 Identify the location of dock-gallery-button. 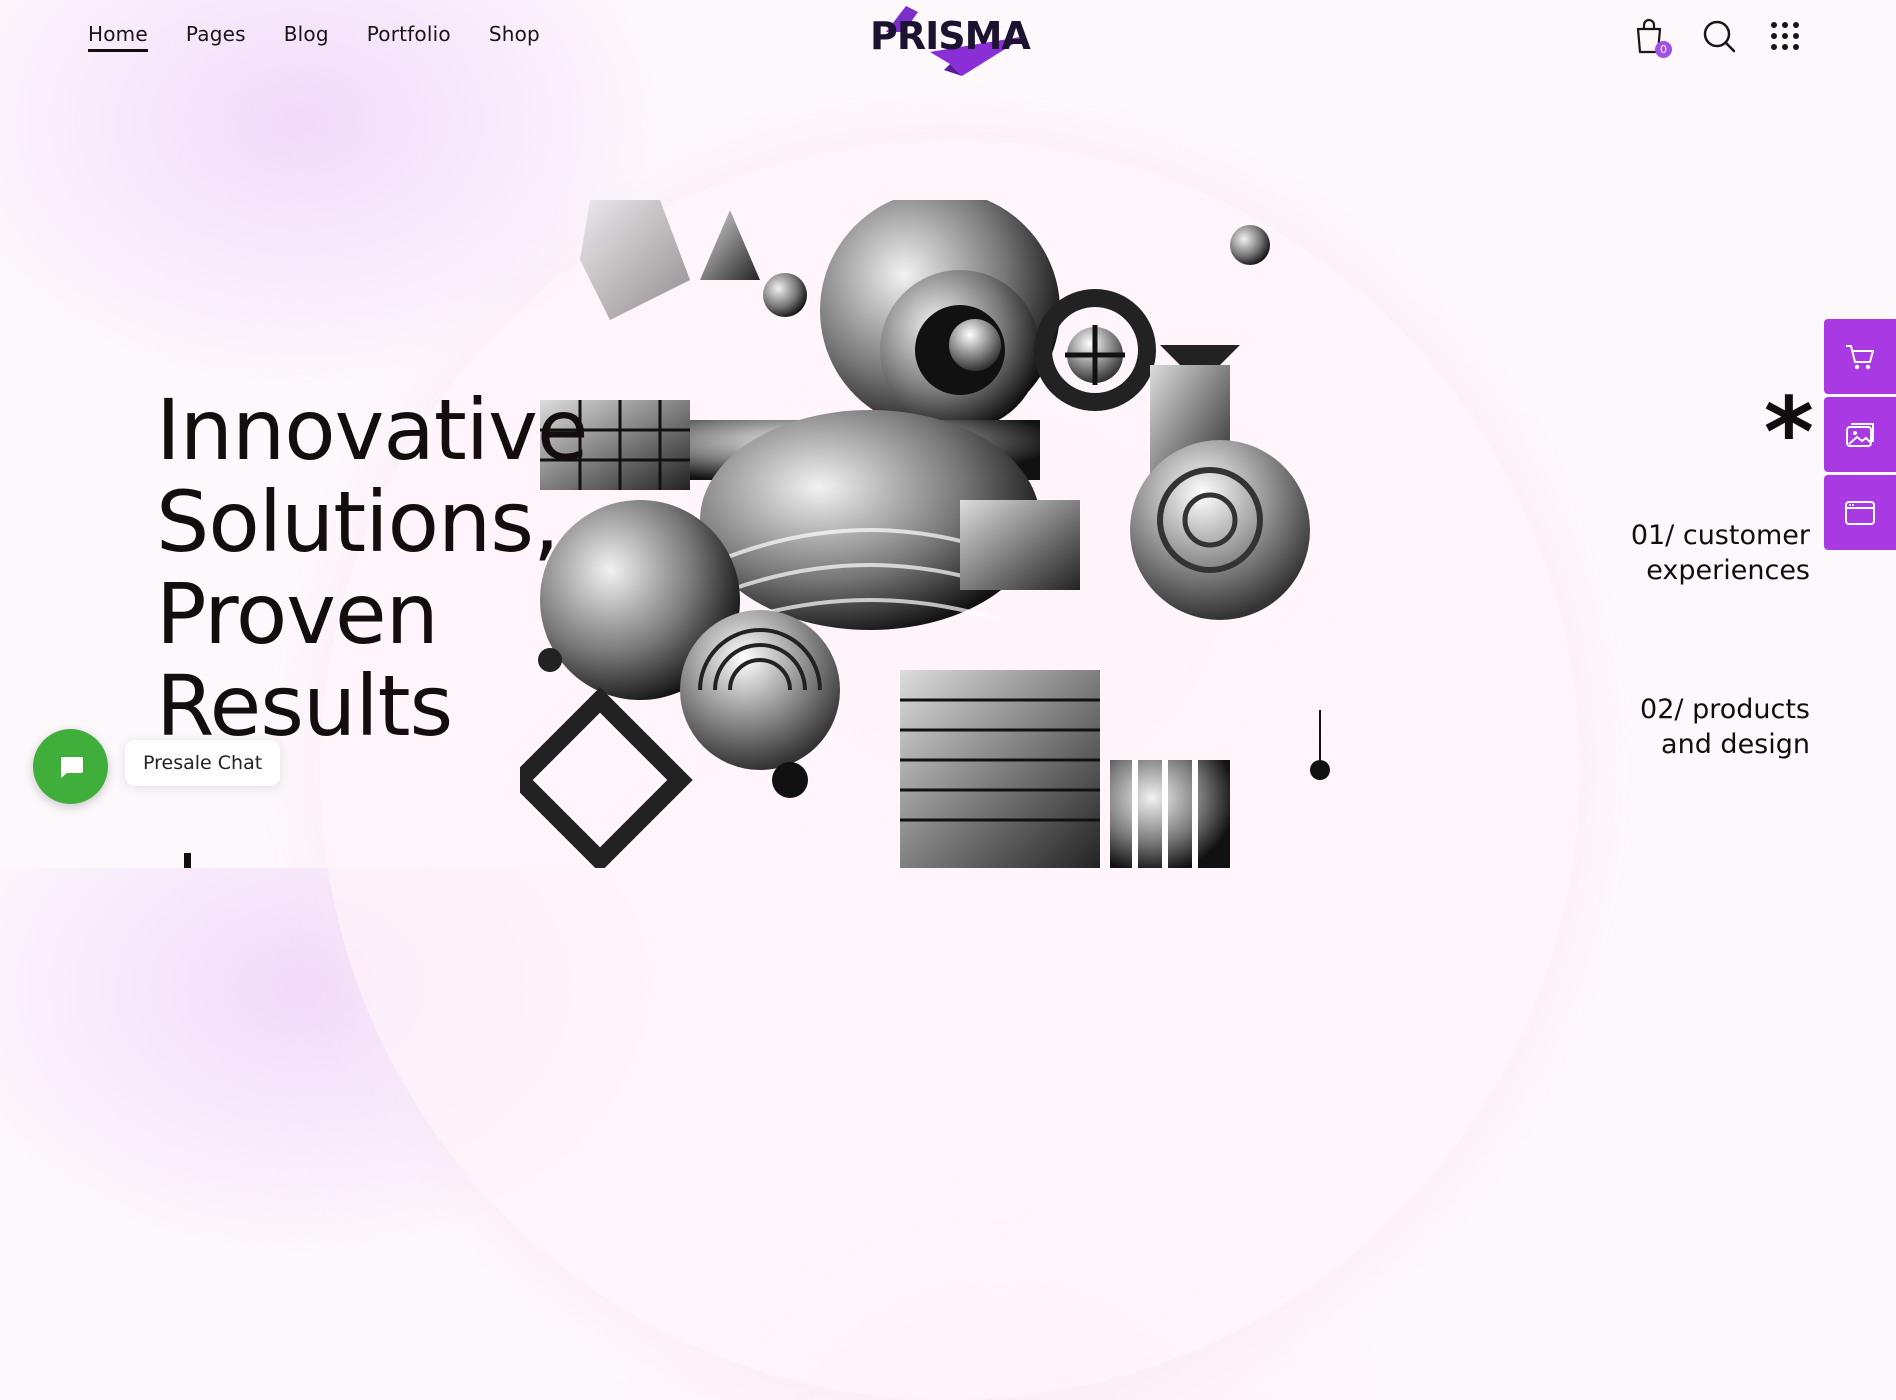
(1860, 434).